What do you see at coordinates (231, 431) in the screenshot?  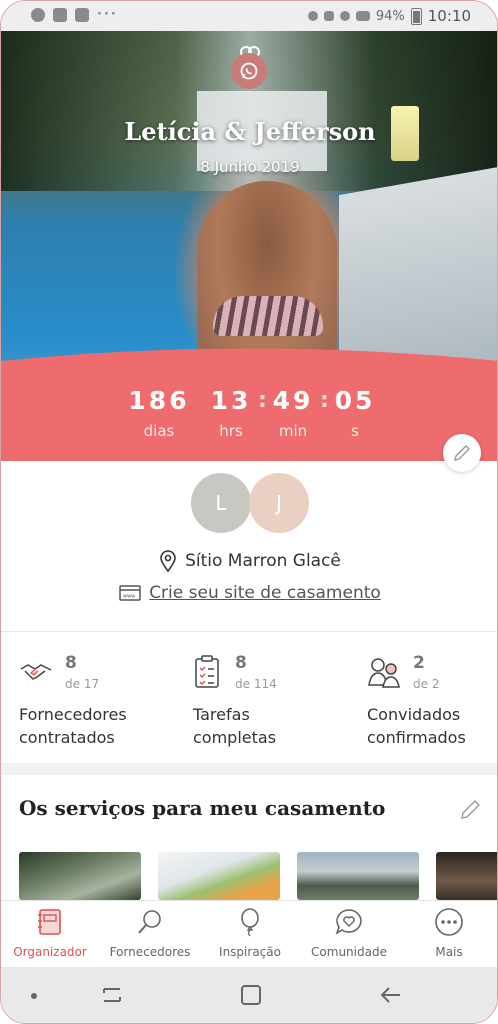 I see `countdown-hours-label: hrs` at bounding box center [231, 431].